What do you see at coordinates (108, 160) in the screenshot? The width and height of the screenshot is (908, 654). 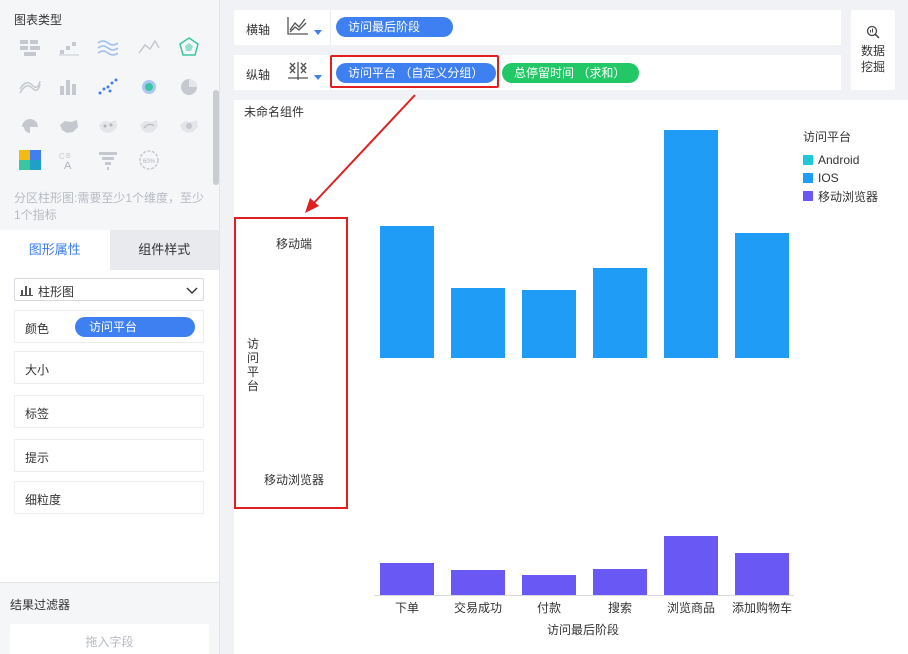 I see `funnel-icon` at bounding box center [108, 160].